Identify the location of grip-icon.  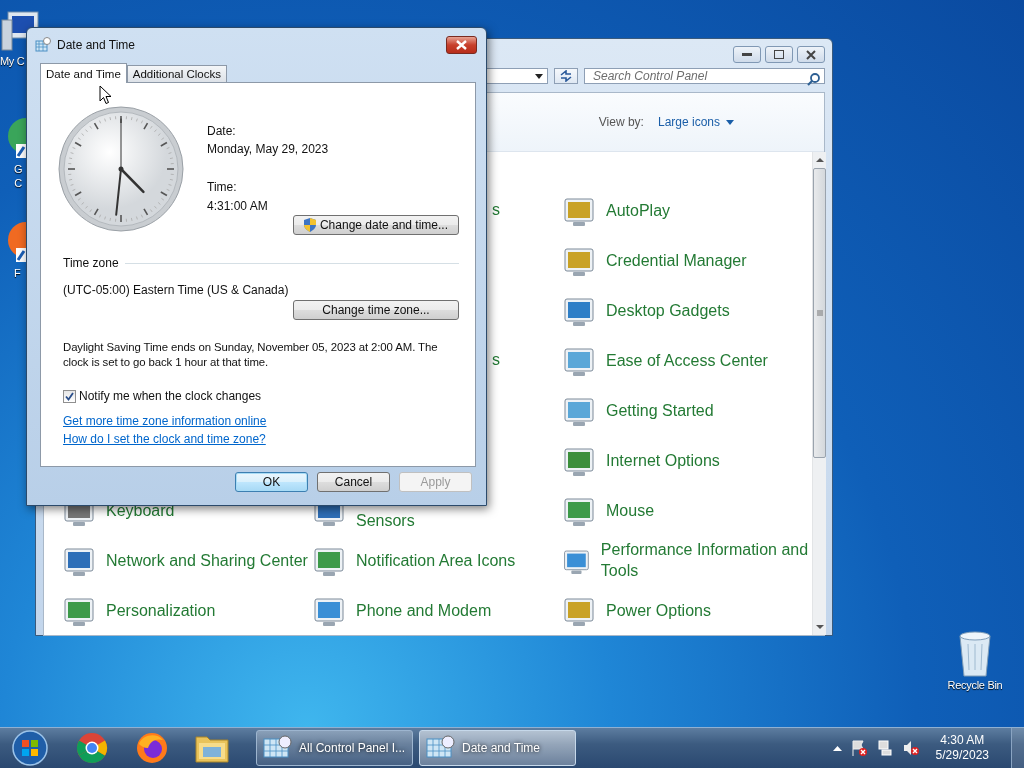
(819, 313).